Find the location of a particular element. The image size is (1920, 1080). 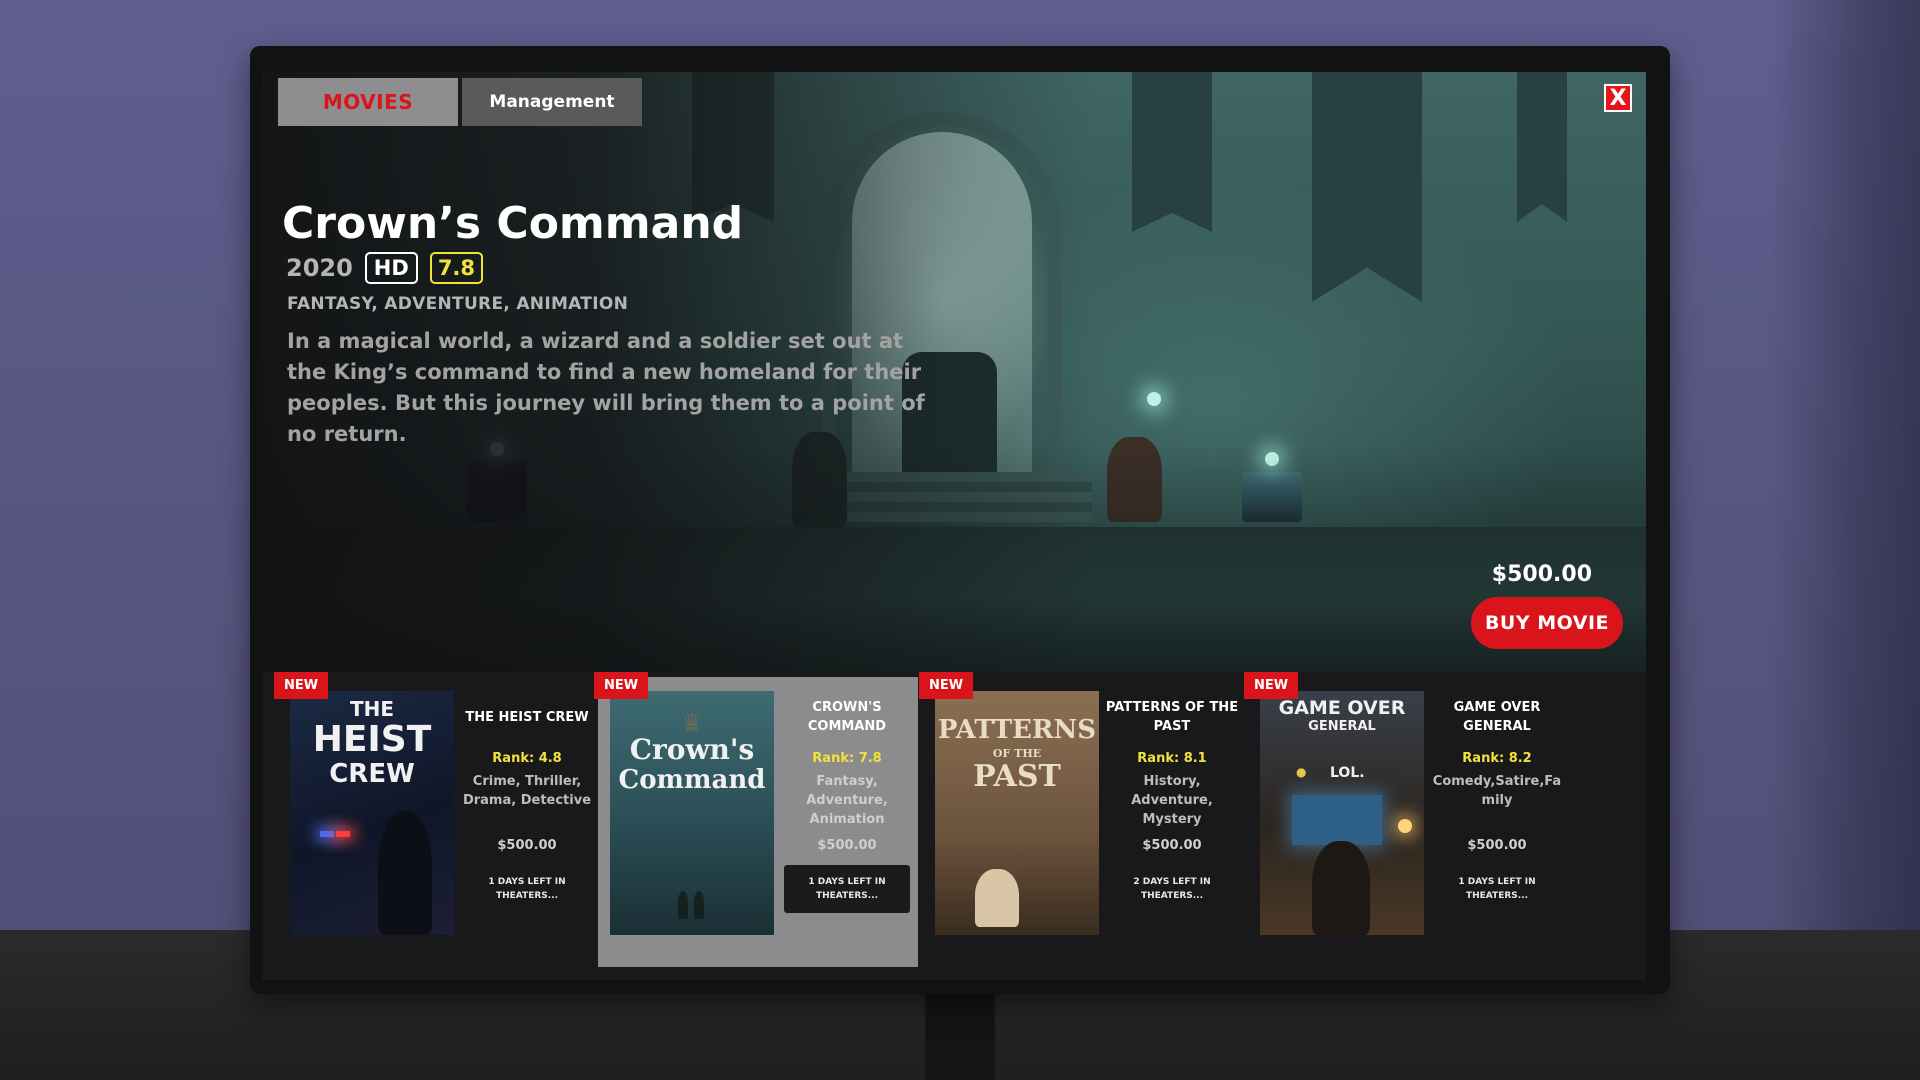

movie-genres: Crime, Thriller, Drama, Detective is located at coordinates (527, 791).